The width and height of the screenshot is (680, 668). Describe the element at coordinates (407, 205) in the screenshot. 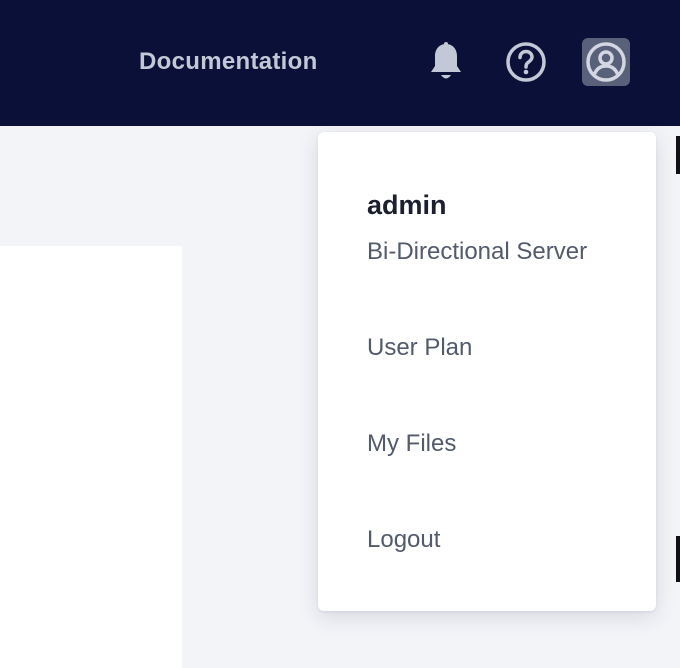

I see `menu-username: admin` at that location.